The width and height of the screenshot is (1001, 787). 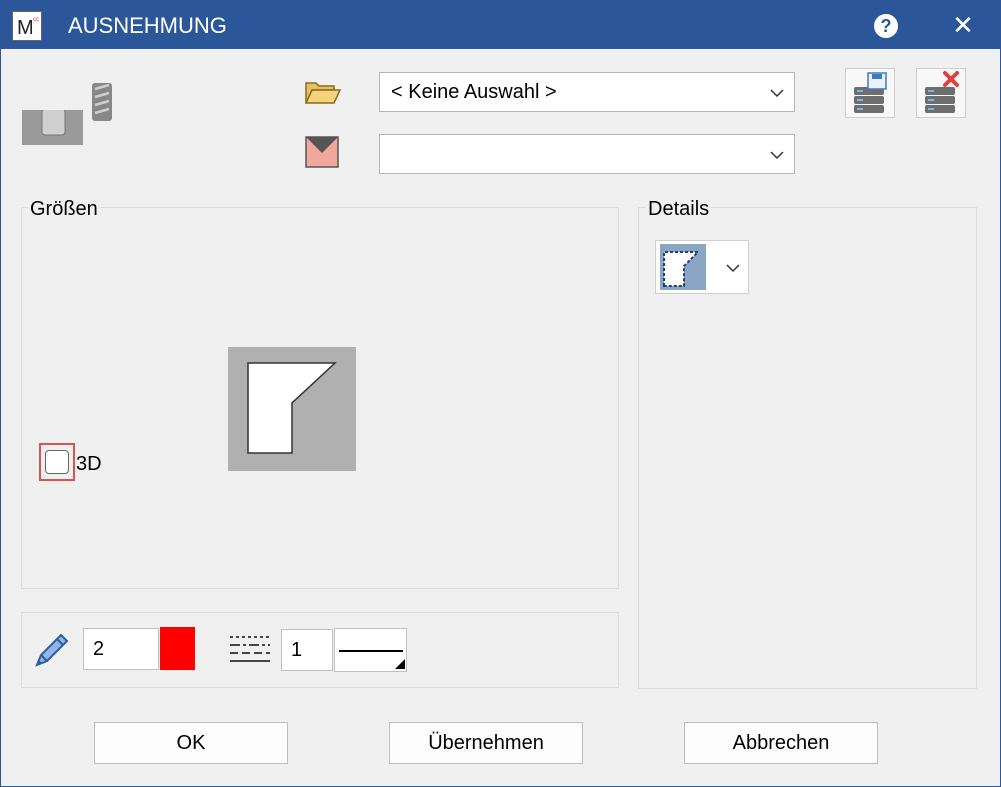 What do you see at coordinates (250, 651) in the screenshot?
I see `line-type-icon` at bounding box center [250, 651].